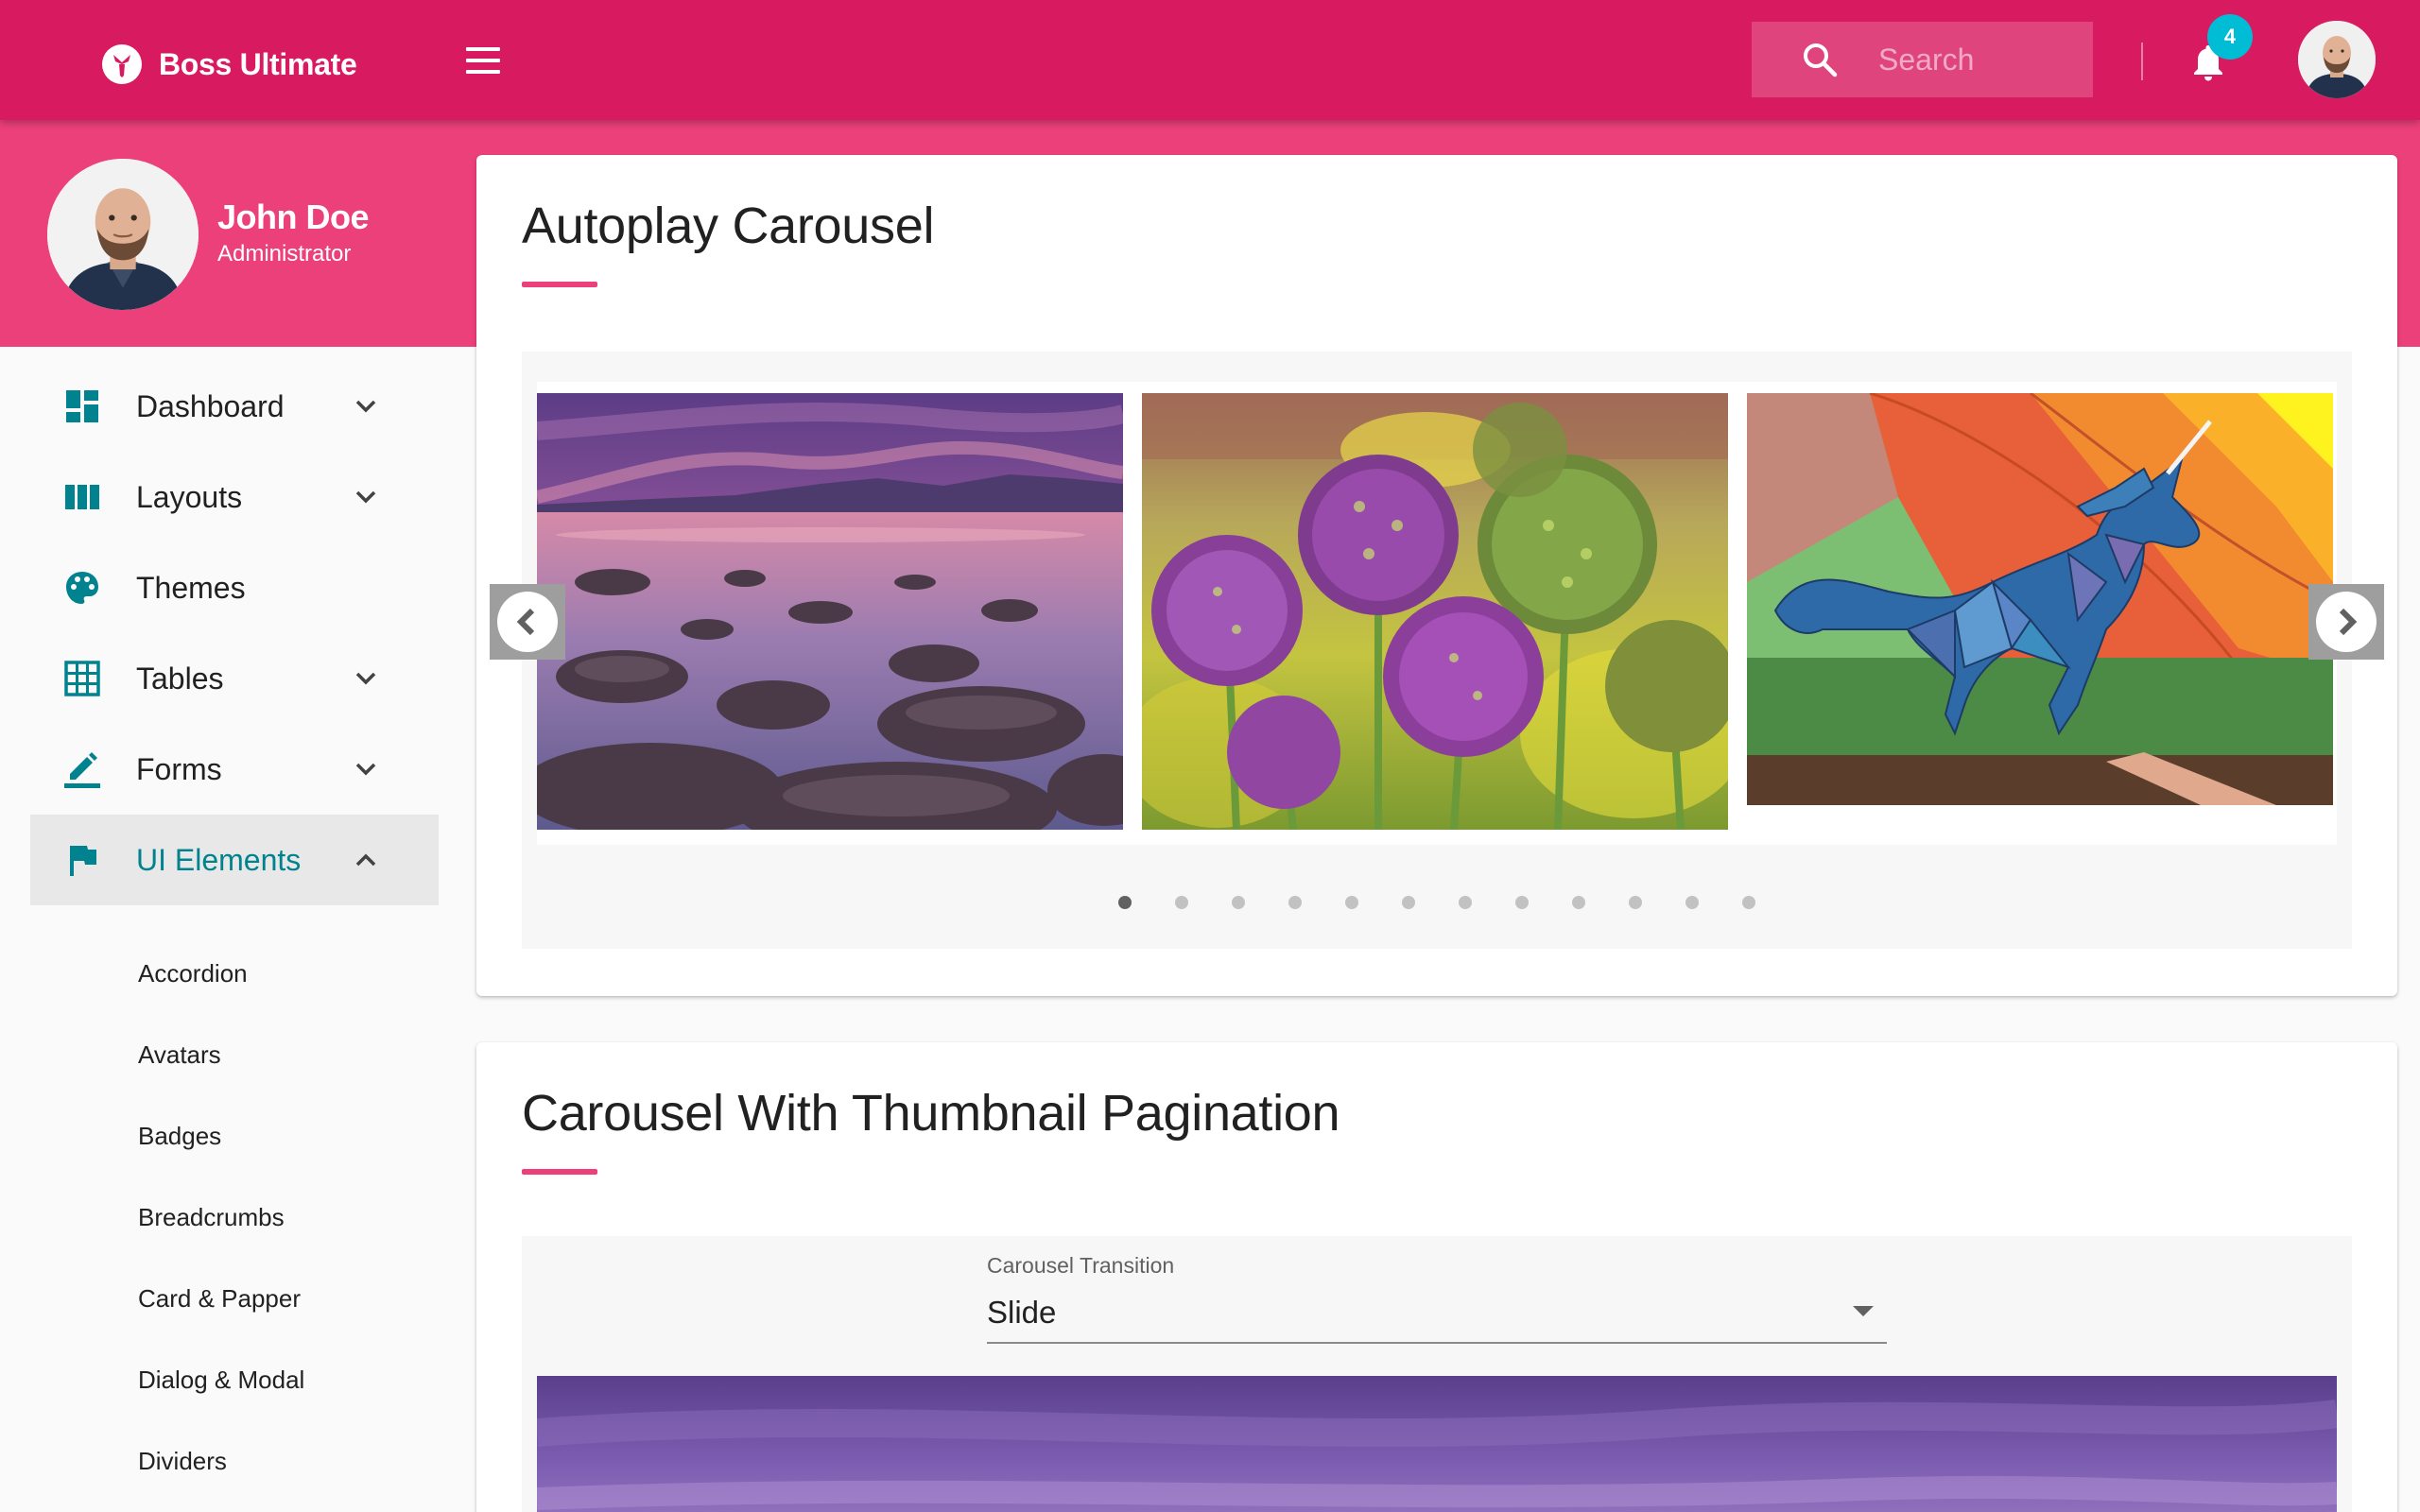 The width and height of the screenshot is (2420, 1512). Describe the element at coordinates (221, 1379) in the screenshot. I see `sidebar-subitem-dialog-modal: Dialog & Modal` at that location.